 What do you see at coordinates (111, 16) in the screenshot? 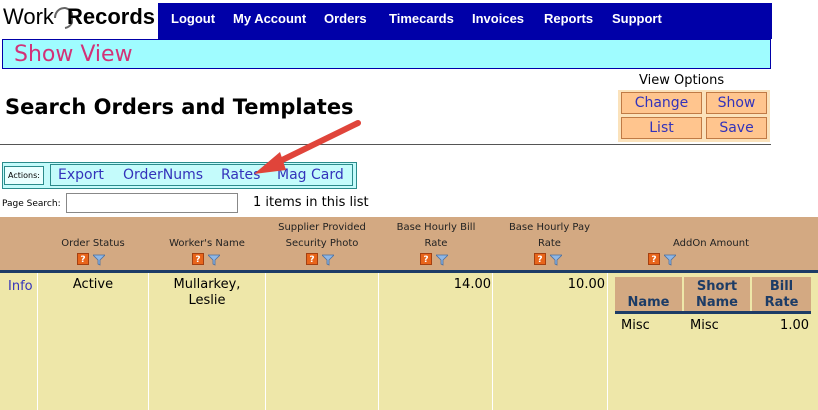
I see `logo-text-records: Records` at bounding box center [111, 16].